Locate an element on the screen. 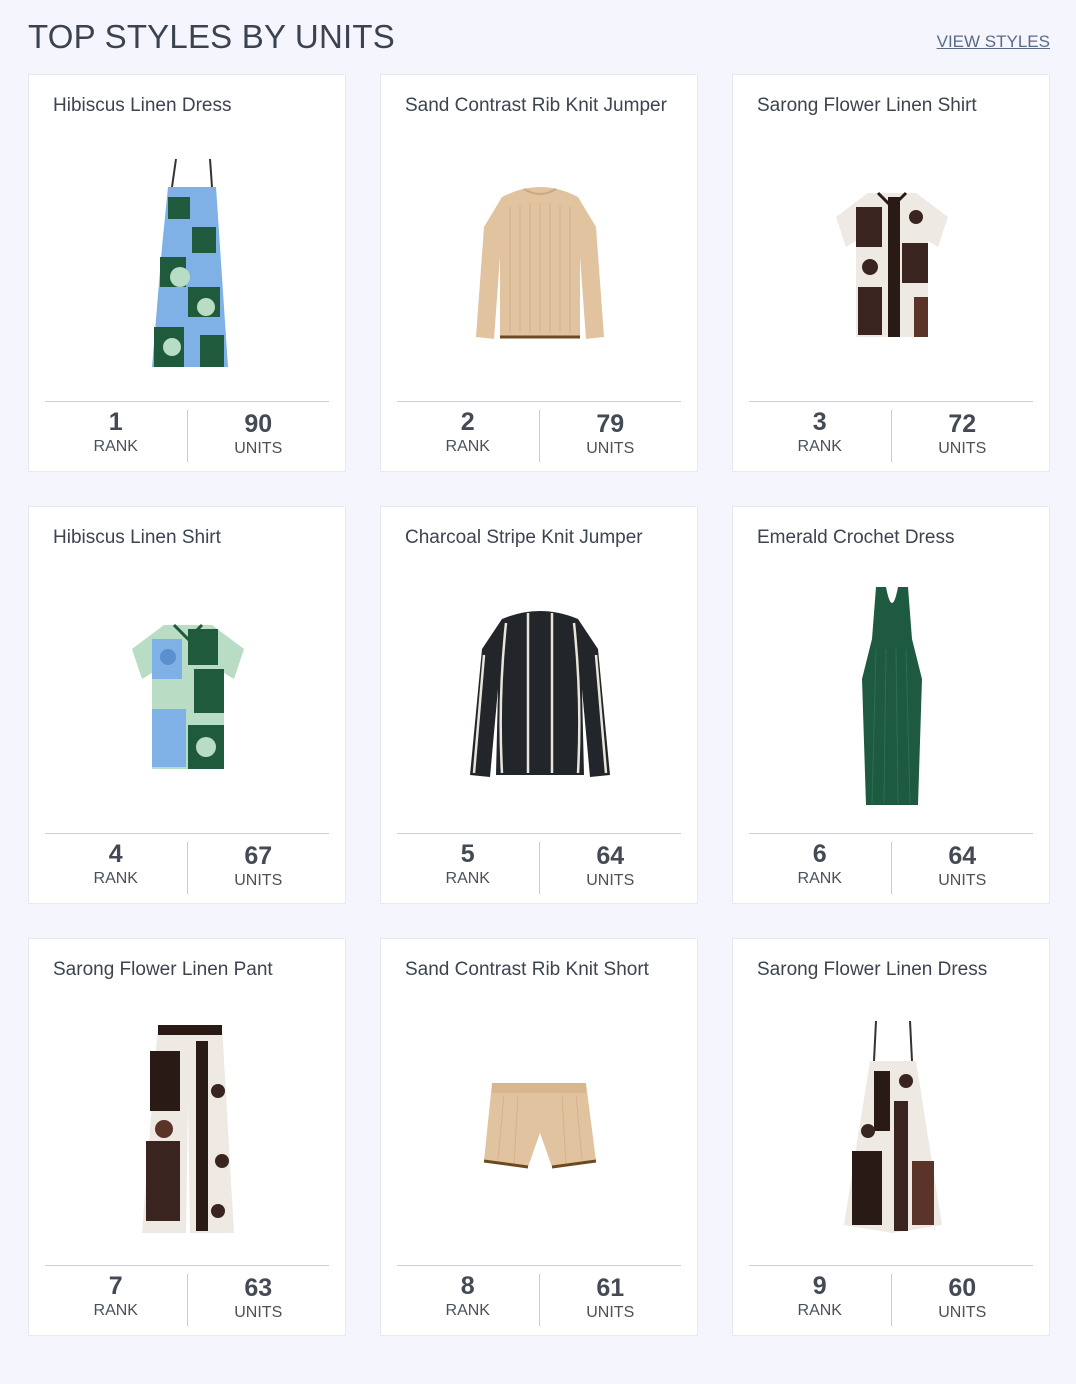 This screenshot has width=1076, height=1384. units-stat: 79 UNITS is located at coordinates (610, 436).